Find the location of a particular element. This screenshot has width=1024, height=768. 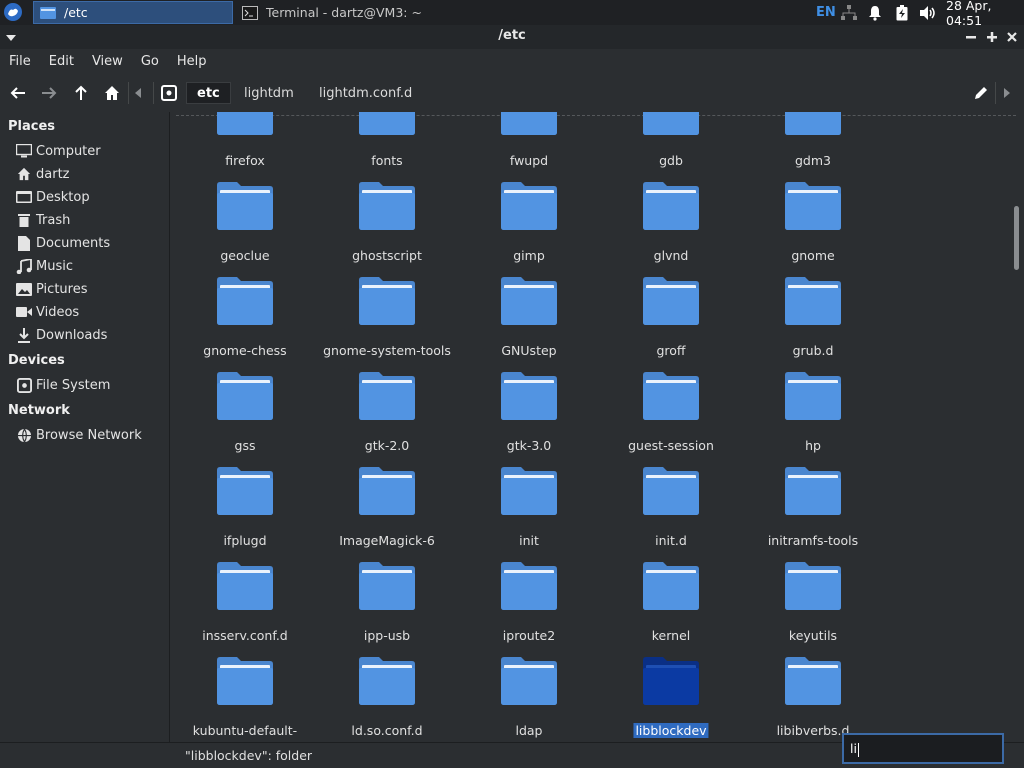

folder-item: guest-session is located at coordinates (671, 400).